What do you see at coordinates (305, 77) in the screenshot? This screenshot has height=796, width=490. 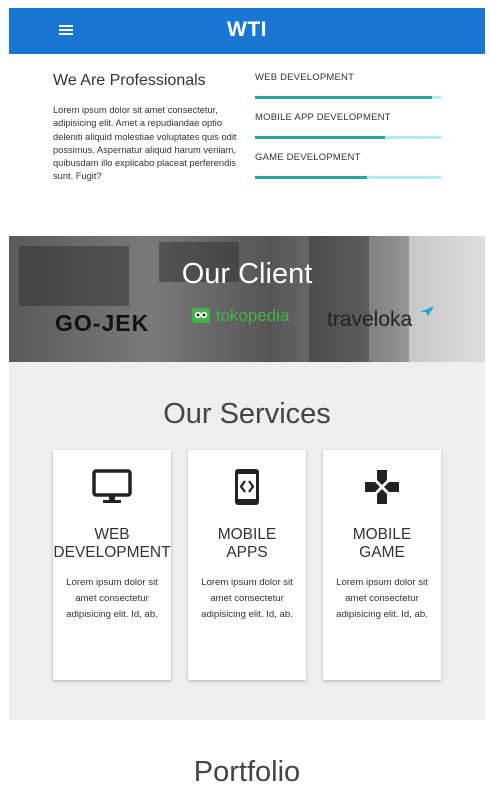 I see `skill-label: WEB DEVELOPMENT` at bounding box center [305, 77].